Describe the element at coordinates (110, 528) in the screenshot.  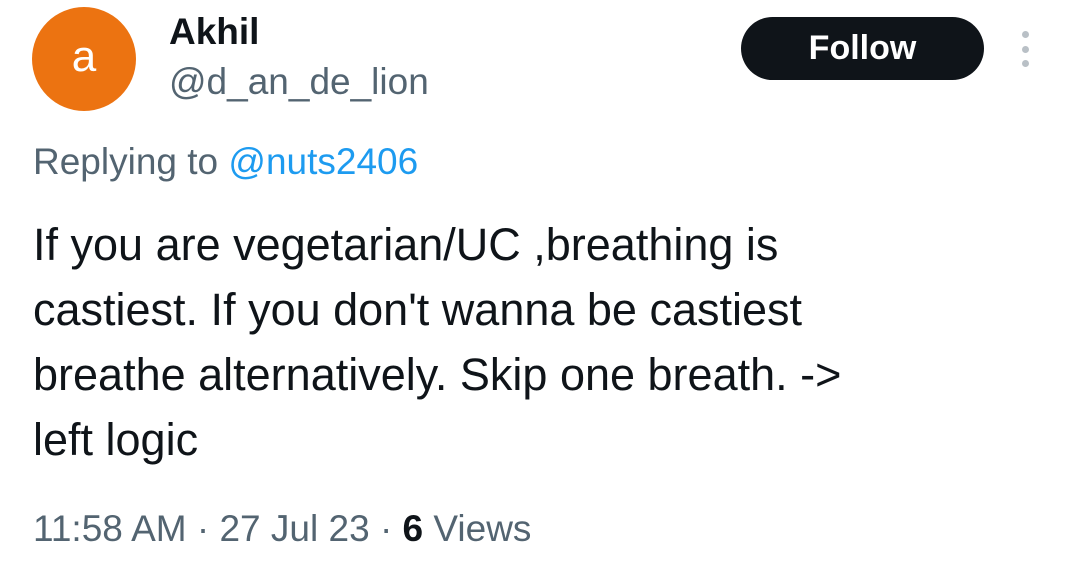
I see `tweet-time: 11:58 AM` at that location.